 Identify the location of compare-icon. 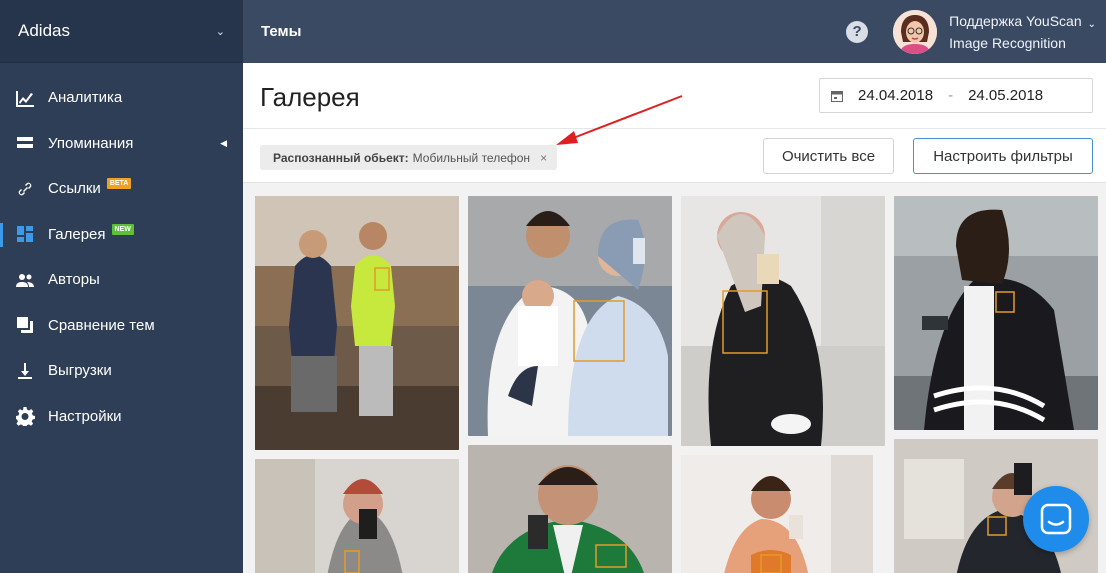
(25, 325).